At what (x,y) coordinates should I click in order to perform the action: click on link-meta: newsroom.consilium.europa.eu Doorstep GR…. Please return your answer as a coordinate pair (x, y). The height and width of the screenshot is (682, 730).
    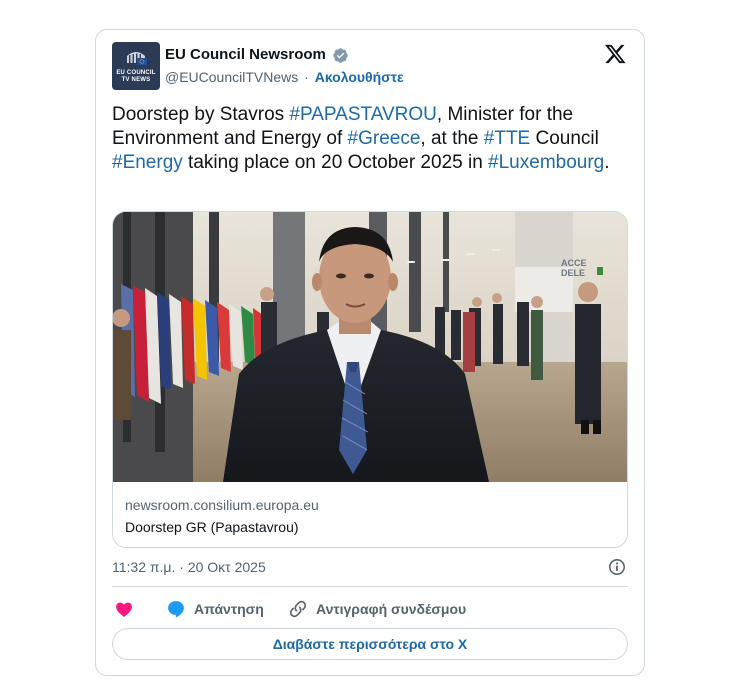
    Looking at the image, I should click on (370, 516).